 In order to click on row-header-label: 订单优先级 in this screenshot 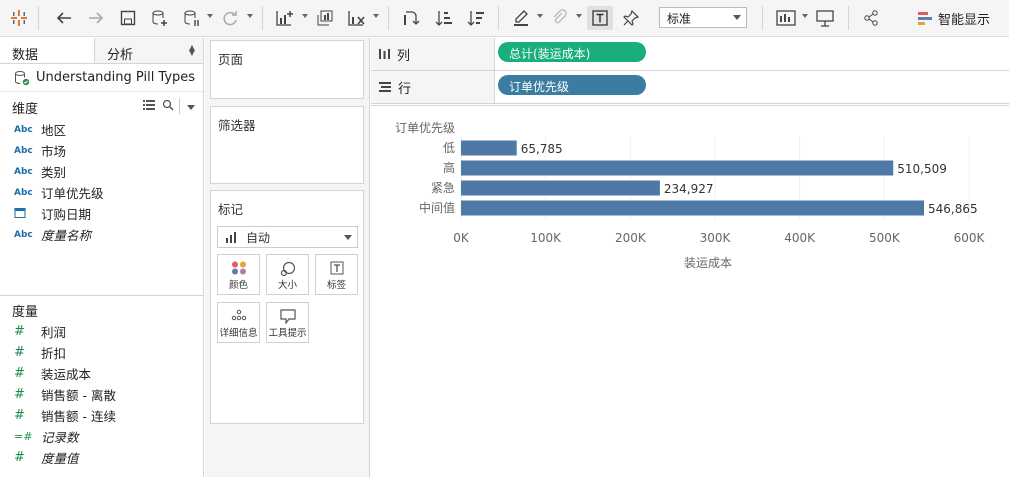, I will do `click(425, 128)`.